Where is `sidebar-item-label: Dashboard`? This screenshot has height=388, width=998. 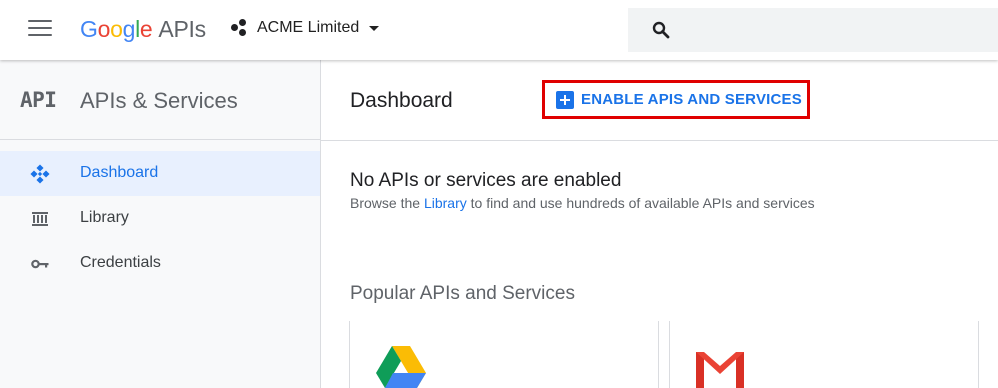
sidebar-item-label: Dashboard is located at coordinates (119, 172).